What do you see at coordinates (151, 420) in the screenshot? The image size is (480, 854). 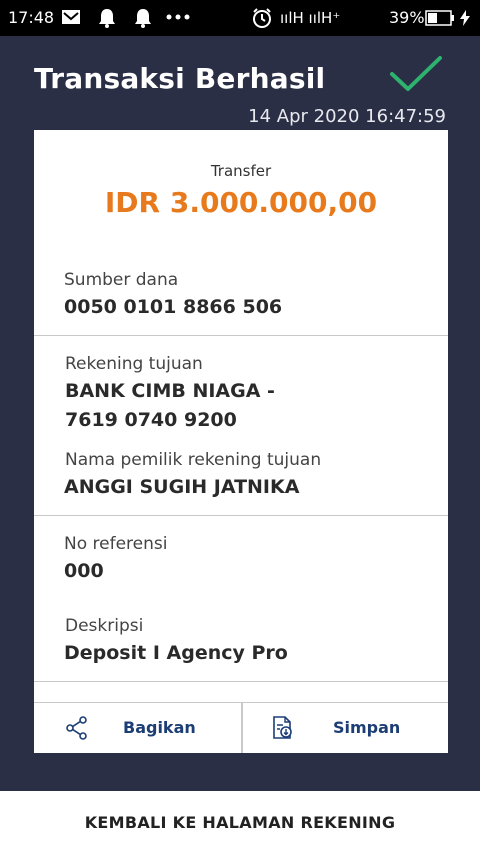 I see `destination-account: 7619 0740 9200` at bounding box center [151, 420].